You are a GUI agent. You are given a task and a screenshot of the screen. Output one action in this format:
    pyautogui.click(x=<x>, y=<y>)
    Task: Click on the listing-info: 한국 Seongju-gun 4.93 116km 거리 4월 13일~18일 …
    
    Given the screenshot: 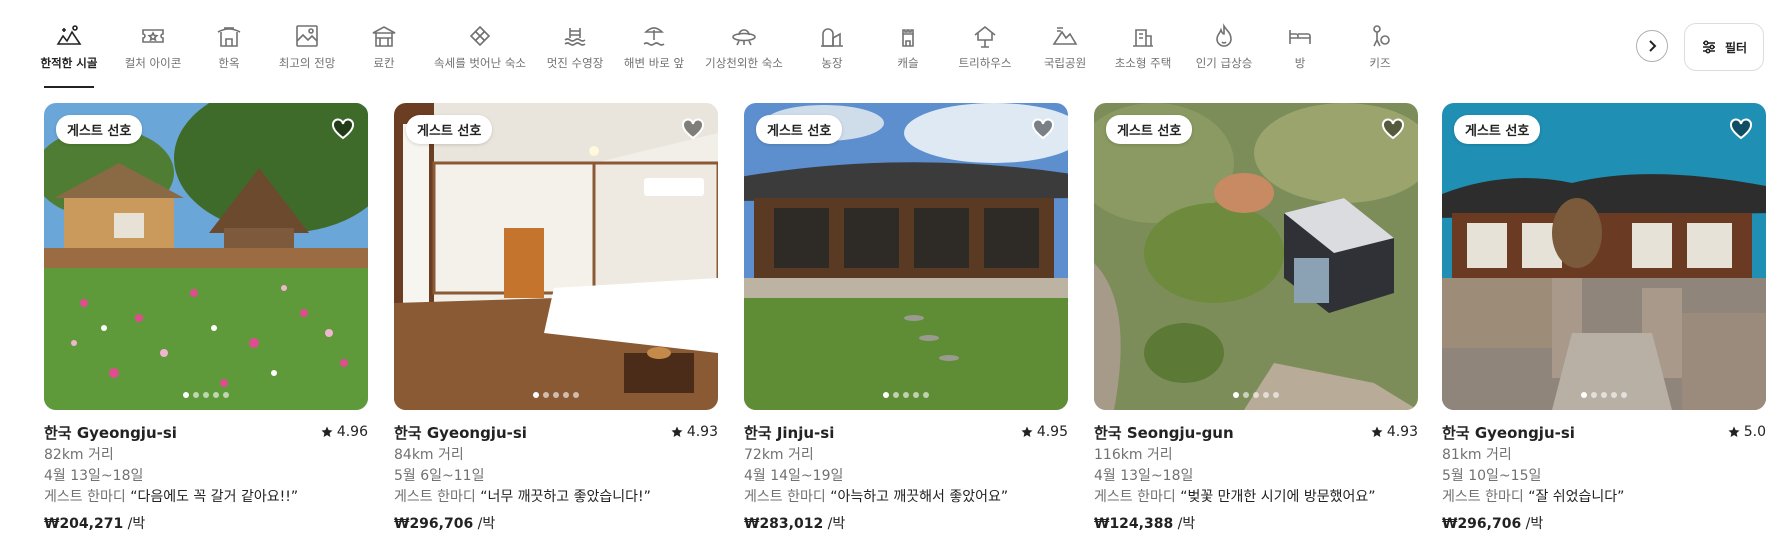 What is the action you would take?
    pyautogui.click(x=1256, y=477)
    